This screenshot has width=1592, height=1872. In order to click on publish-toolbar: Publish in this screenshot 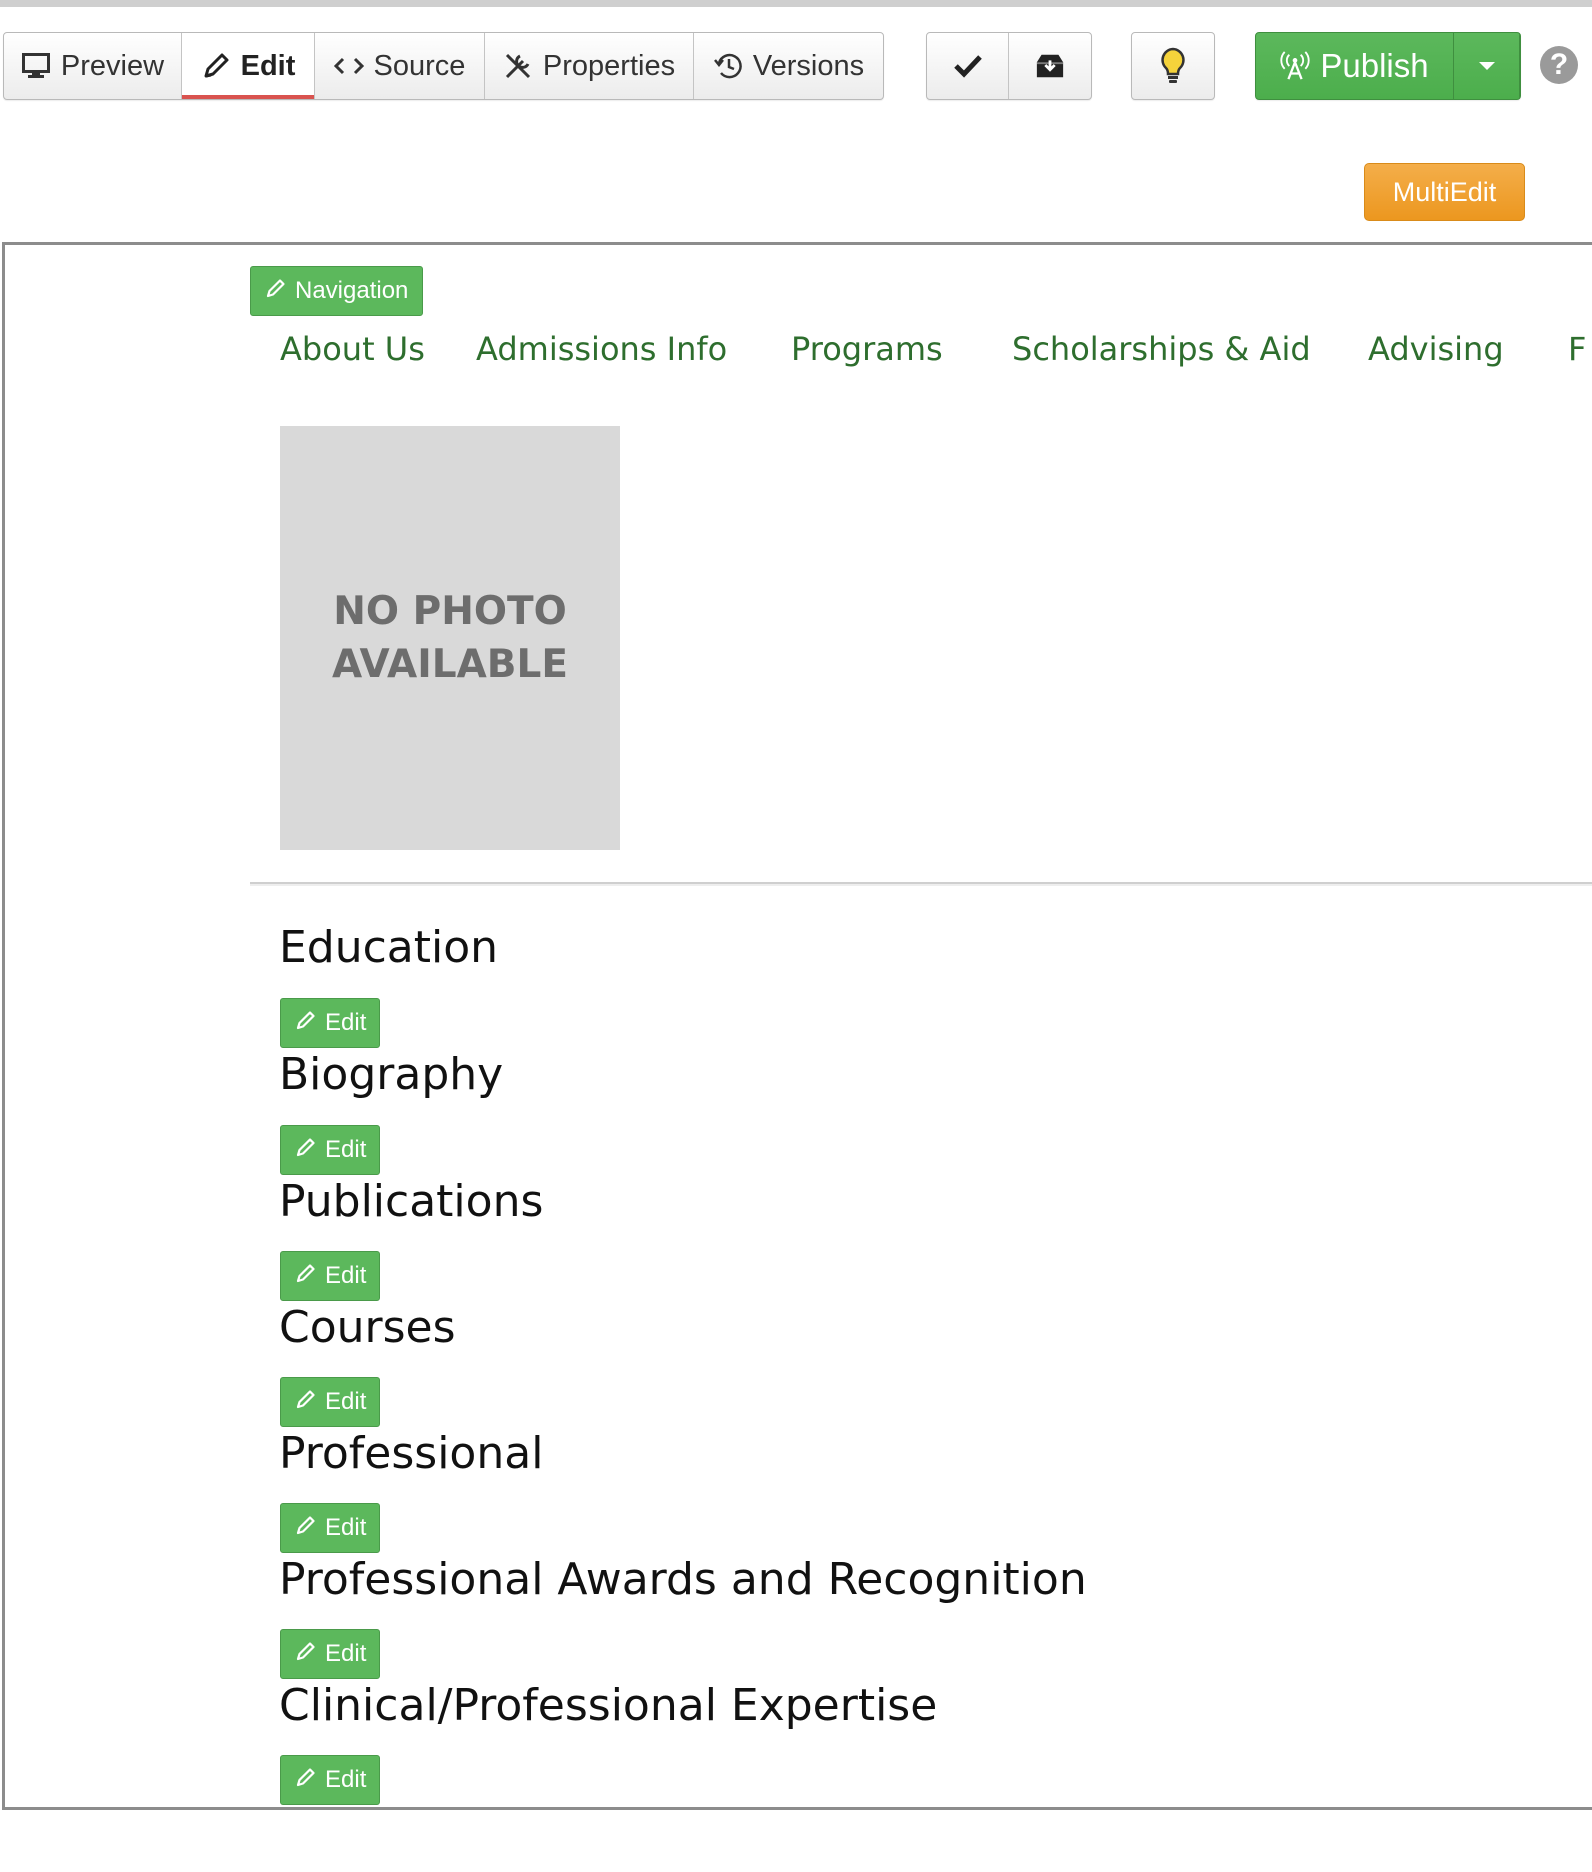, I will do `click(1388, 66)`.